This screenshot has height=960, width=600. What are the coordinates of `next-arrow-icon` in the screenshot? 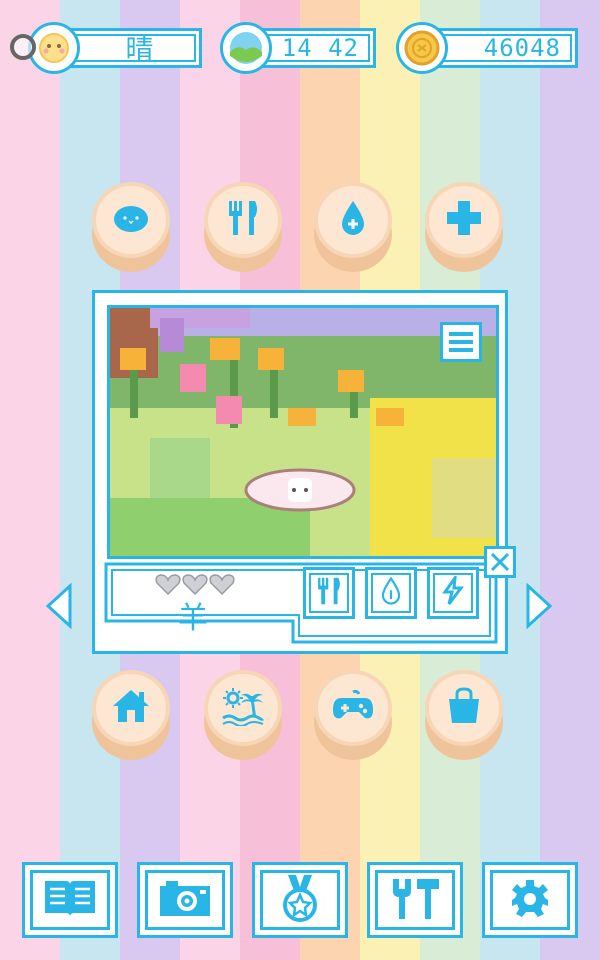 It's located at (539, 606).